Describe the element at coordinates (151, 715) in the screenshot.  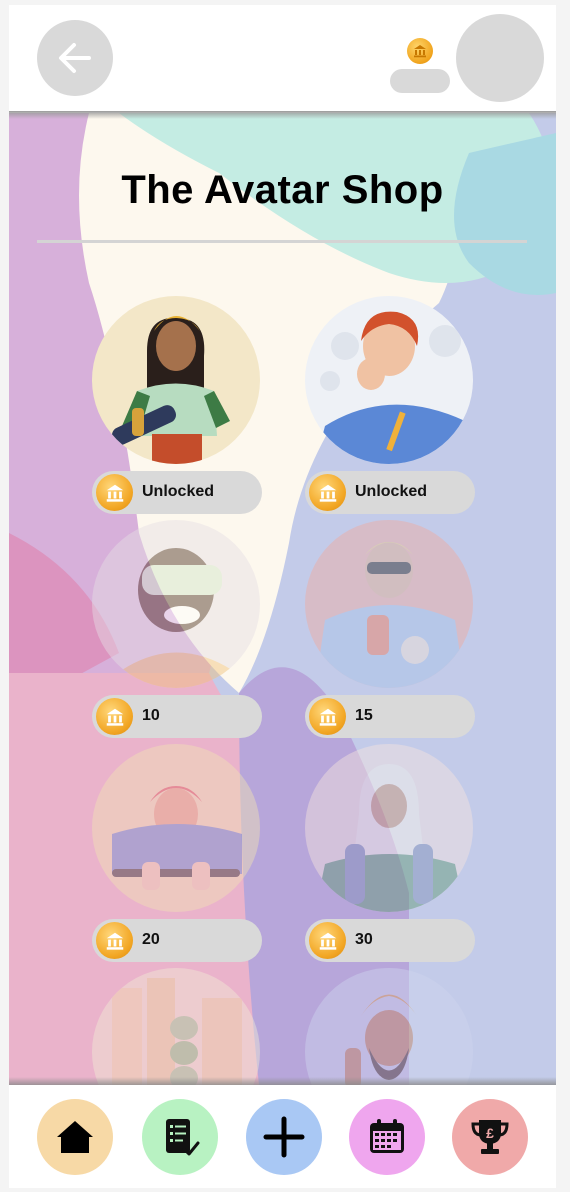
I see `price-label: 10` at that location.